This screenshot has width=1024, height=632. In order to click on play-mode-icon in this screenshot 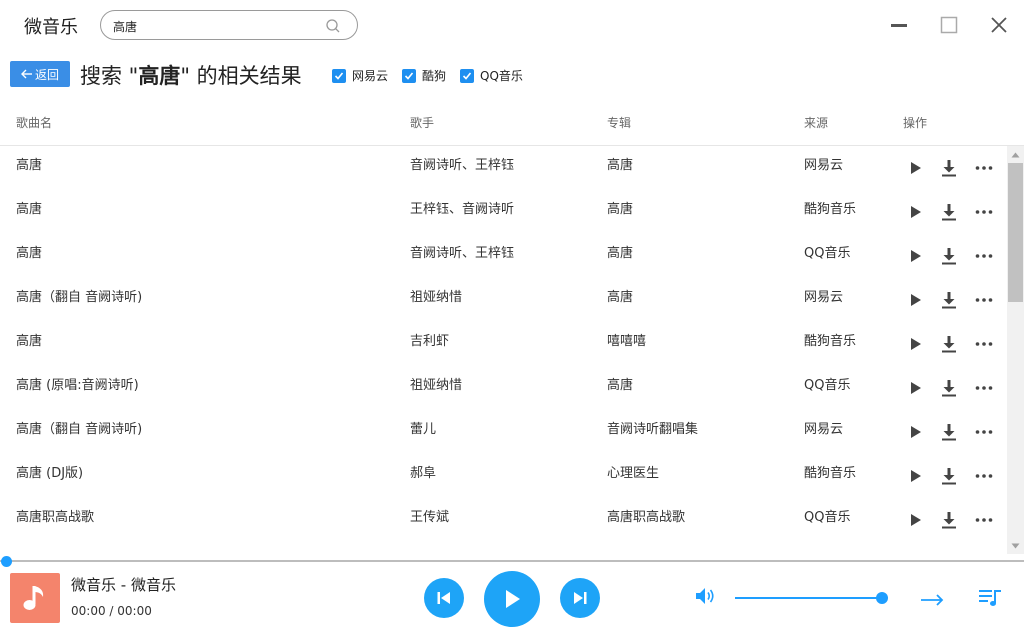, I will do `click(932, 598)`.